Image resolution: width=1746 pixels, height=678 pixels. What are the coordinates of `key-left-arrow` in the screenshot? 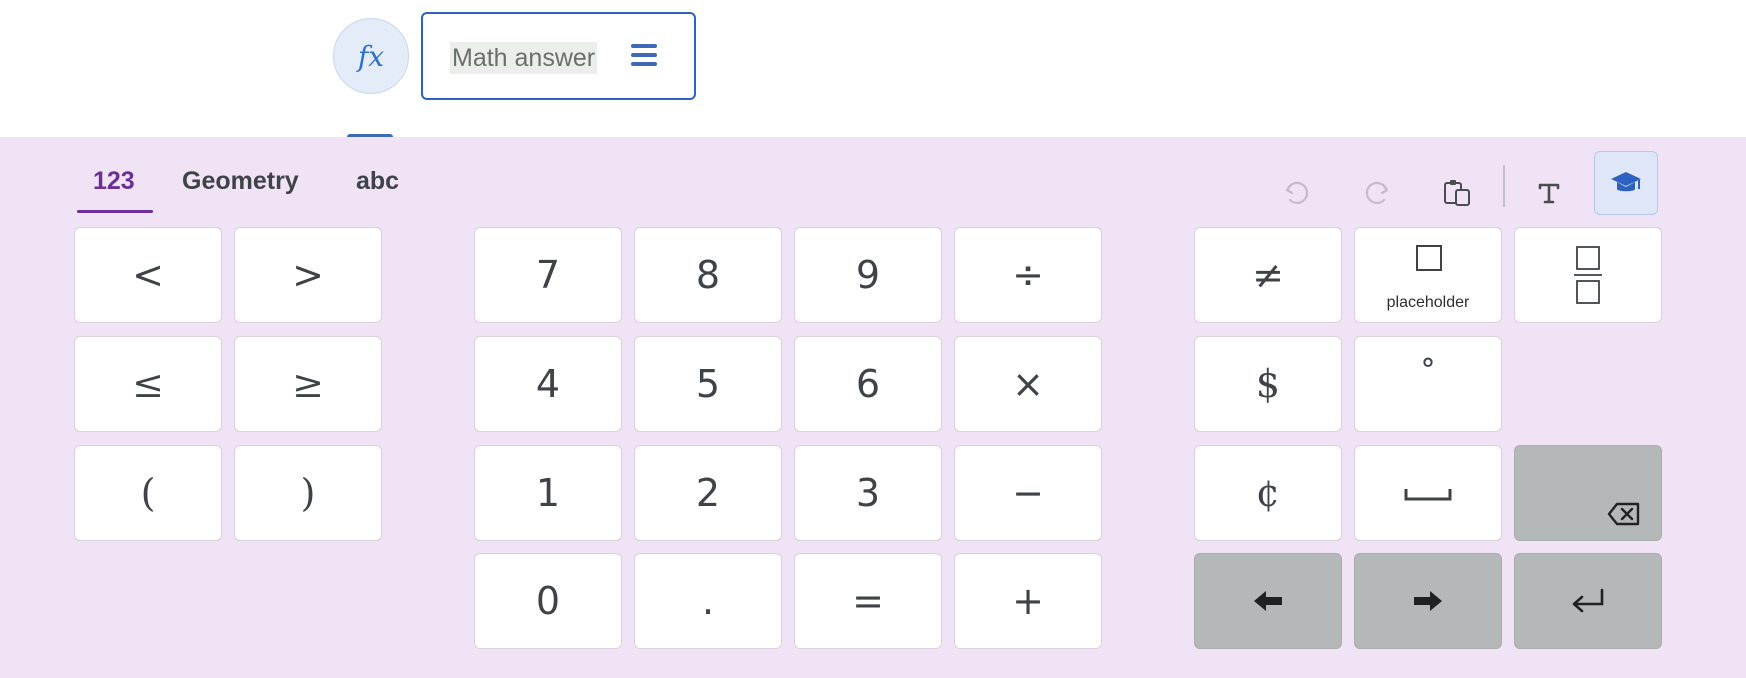 It's located at (1268, 601).